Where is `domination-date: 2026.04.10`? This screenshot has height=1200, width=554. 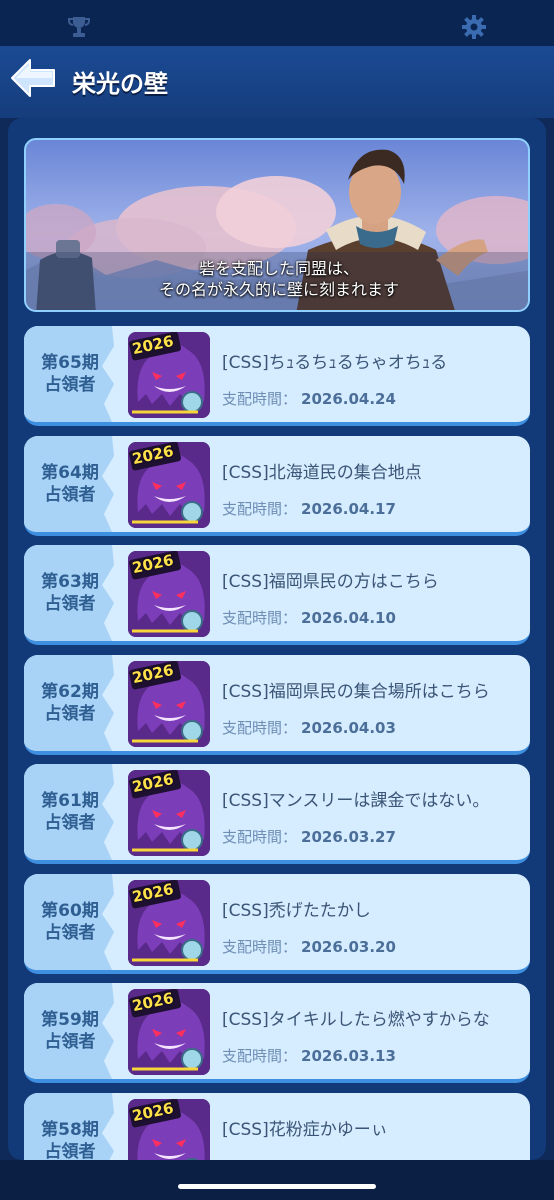
domination-date: 2026.04.10 is located at coordinates (348, 618).